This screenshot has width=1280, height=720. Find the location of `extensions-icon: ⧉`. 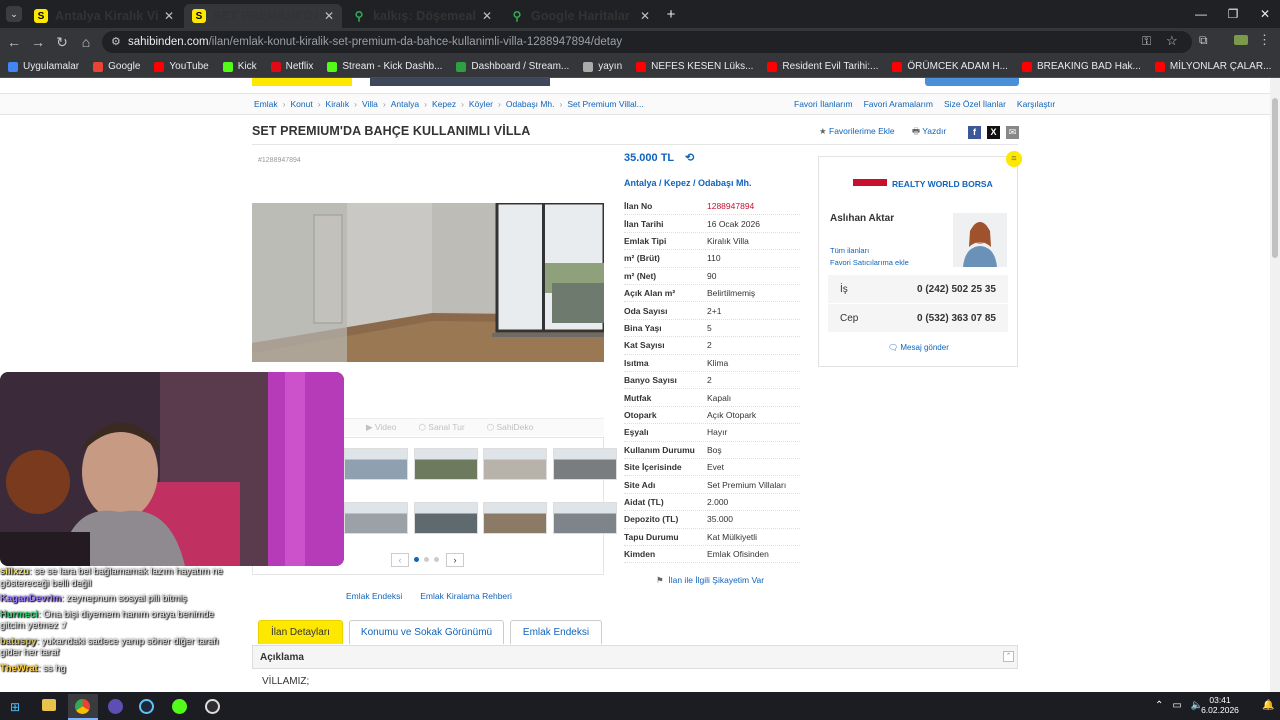

extensions-icon: ⧉ is located at coordinates (1203, 40).